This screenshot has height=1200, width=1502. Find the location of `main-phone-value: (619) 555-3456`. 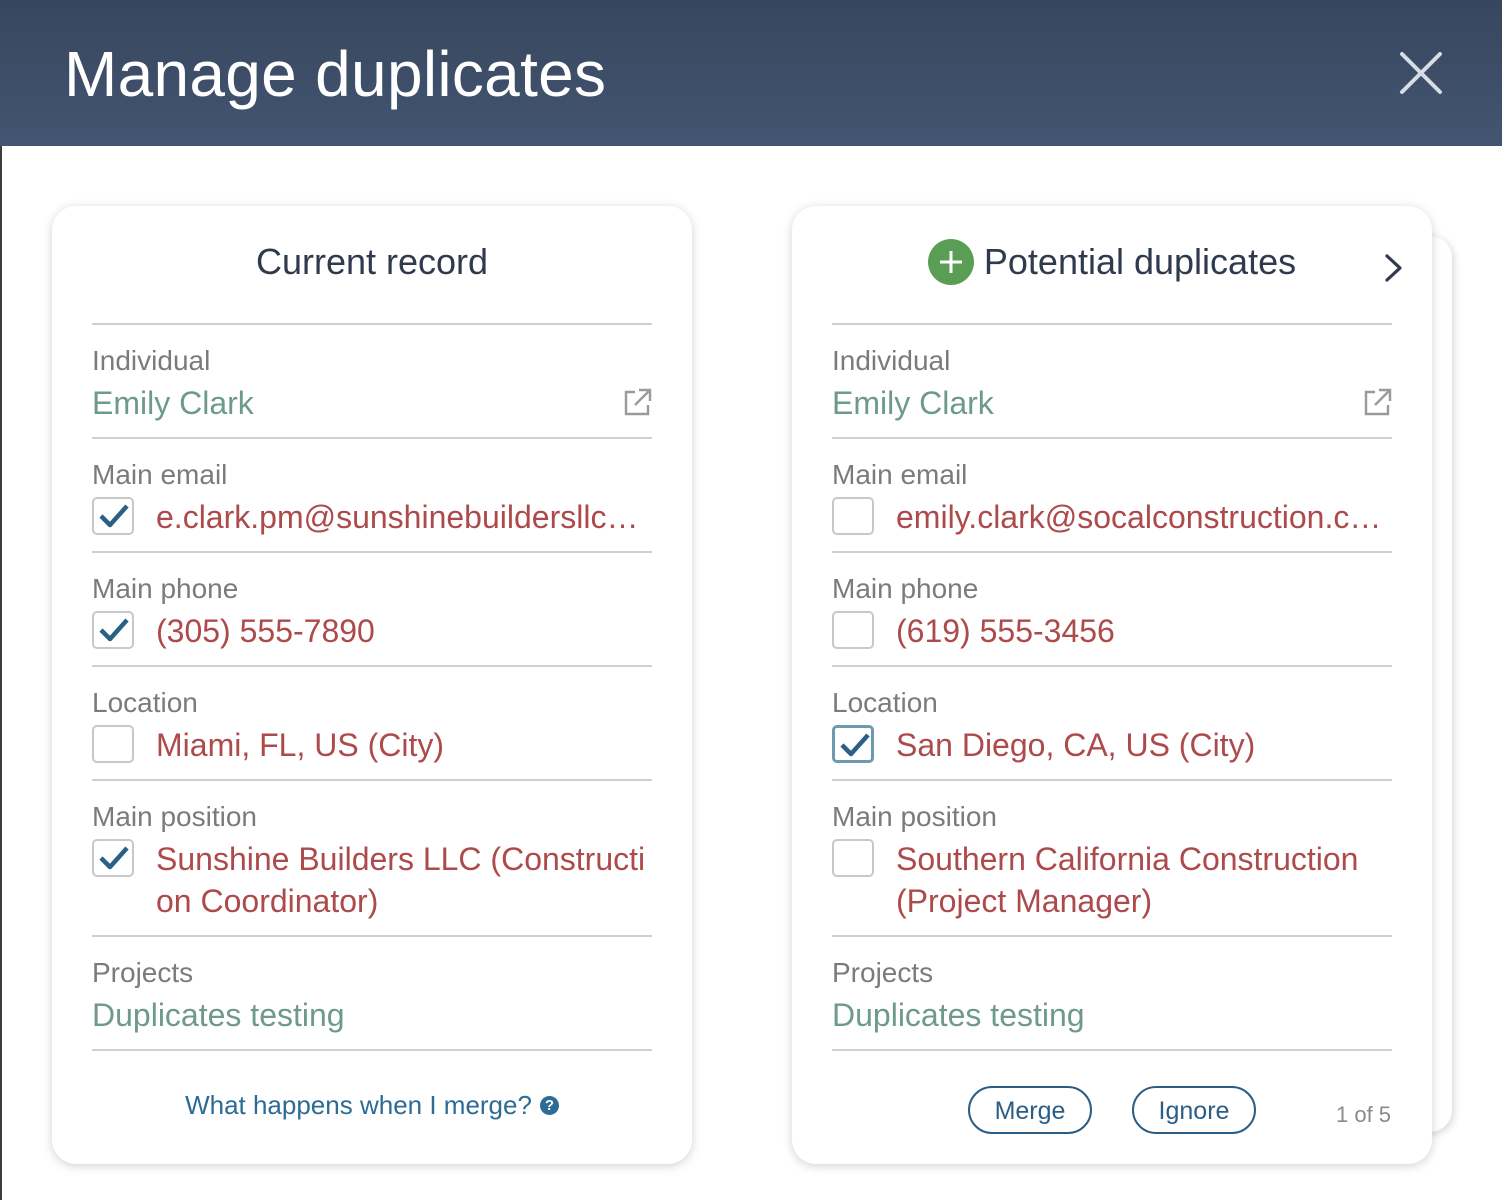

main-phone-value: (619) 555-3456 is located at coordinates (1005, 631).